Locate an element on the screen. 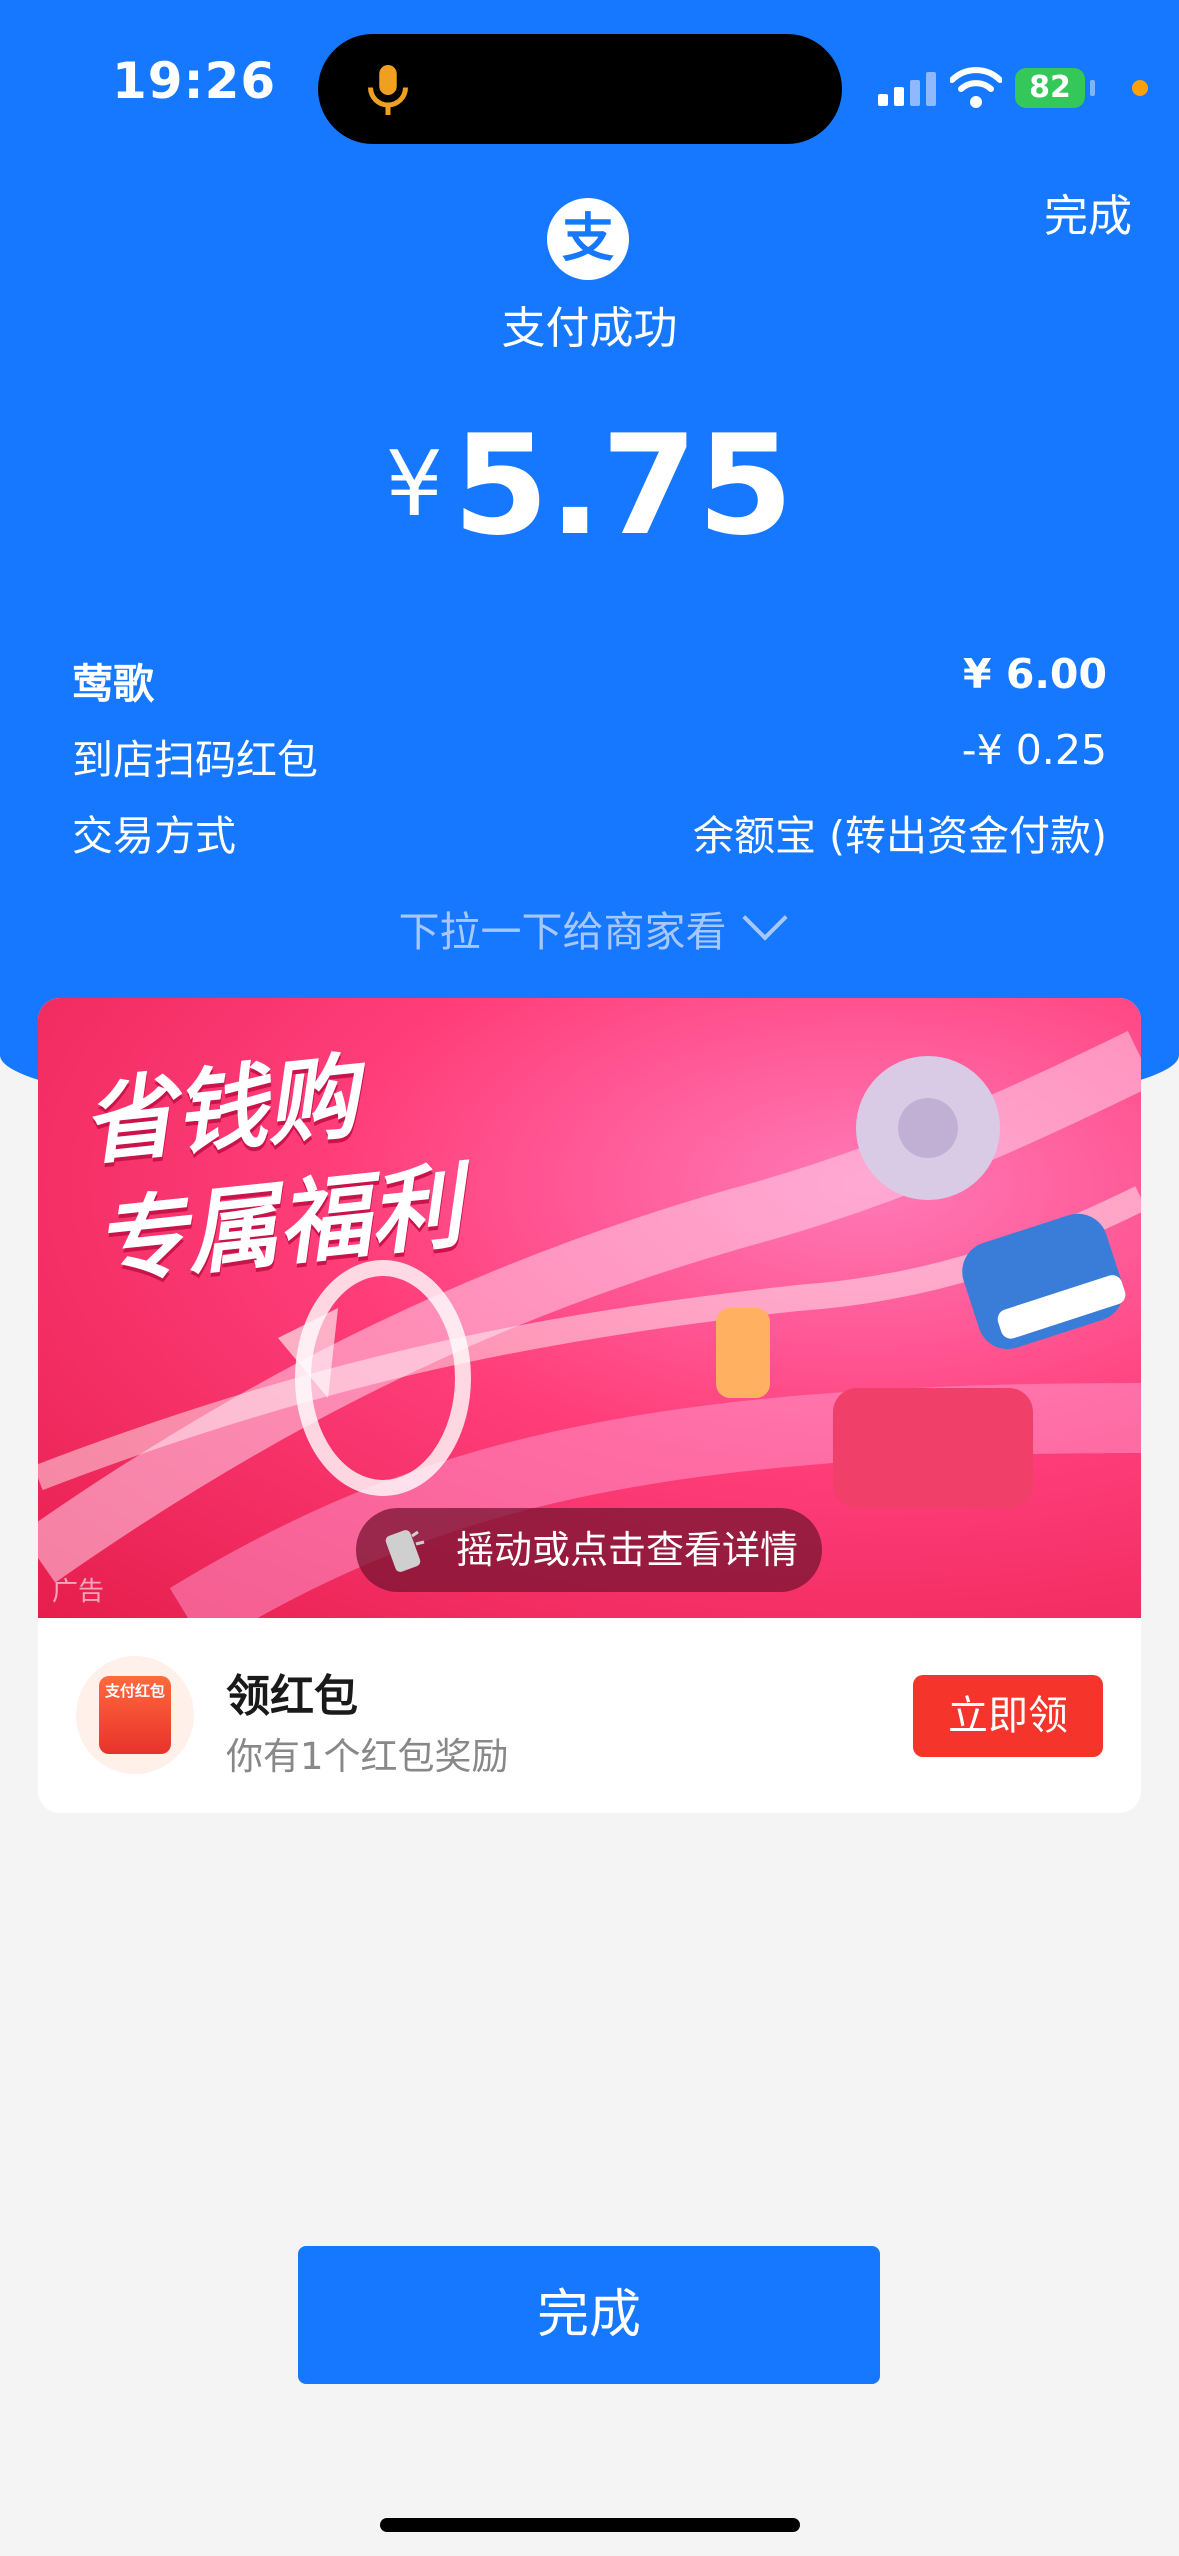 Image resolution: width=1179 pixels, height=2556 pixels. red-packet-icon: 支付红包 is located at coordinates (135, 1715).